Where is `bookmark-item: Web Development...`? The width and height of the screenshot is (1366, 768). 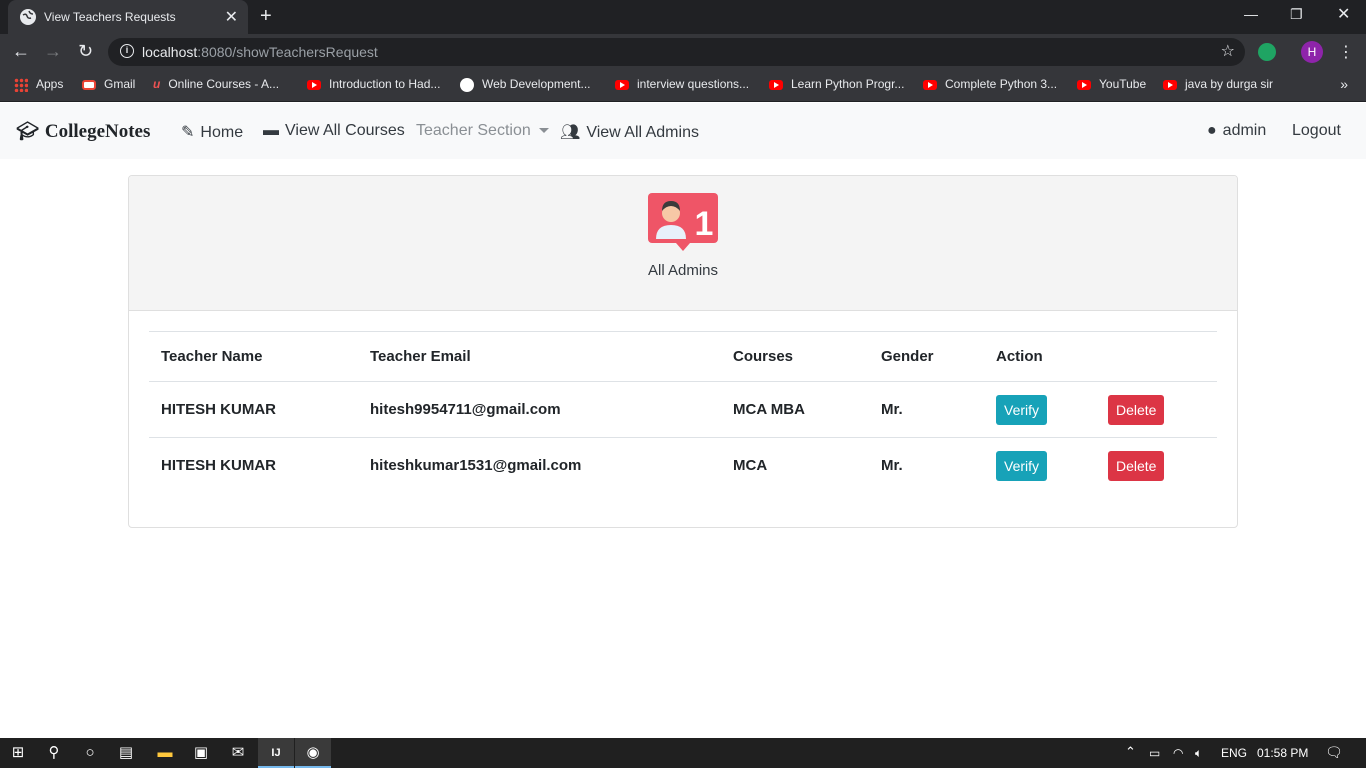 bookmark-item: Web Development... is located at coordinates (525, 84).